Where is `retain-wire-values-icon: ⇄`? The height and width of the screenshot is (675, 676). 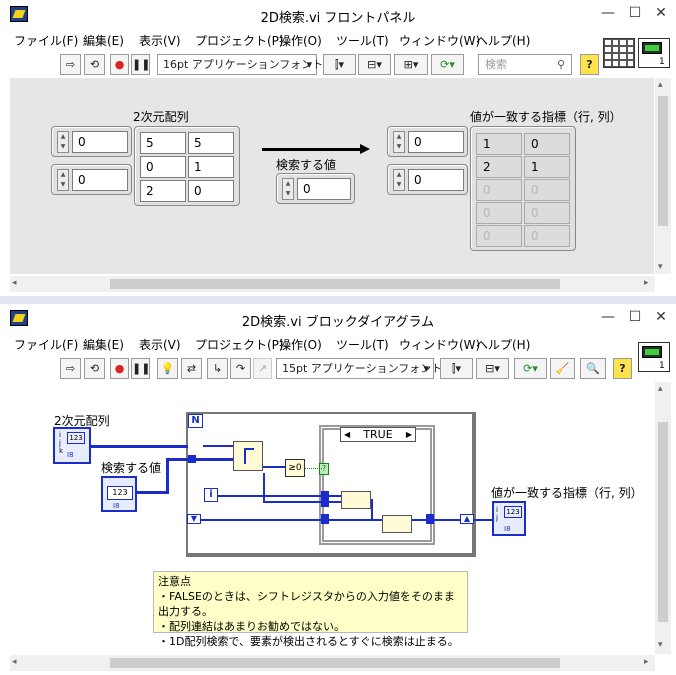 retain-wire-values-icon: ⇄ is located at coordinates (191, 368).